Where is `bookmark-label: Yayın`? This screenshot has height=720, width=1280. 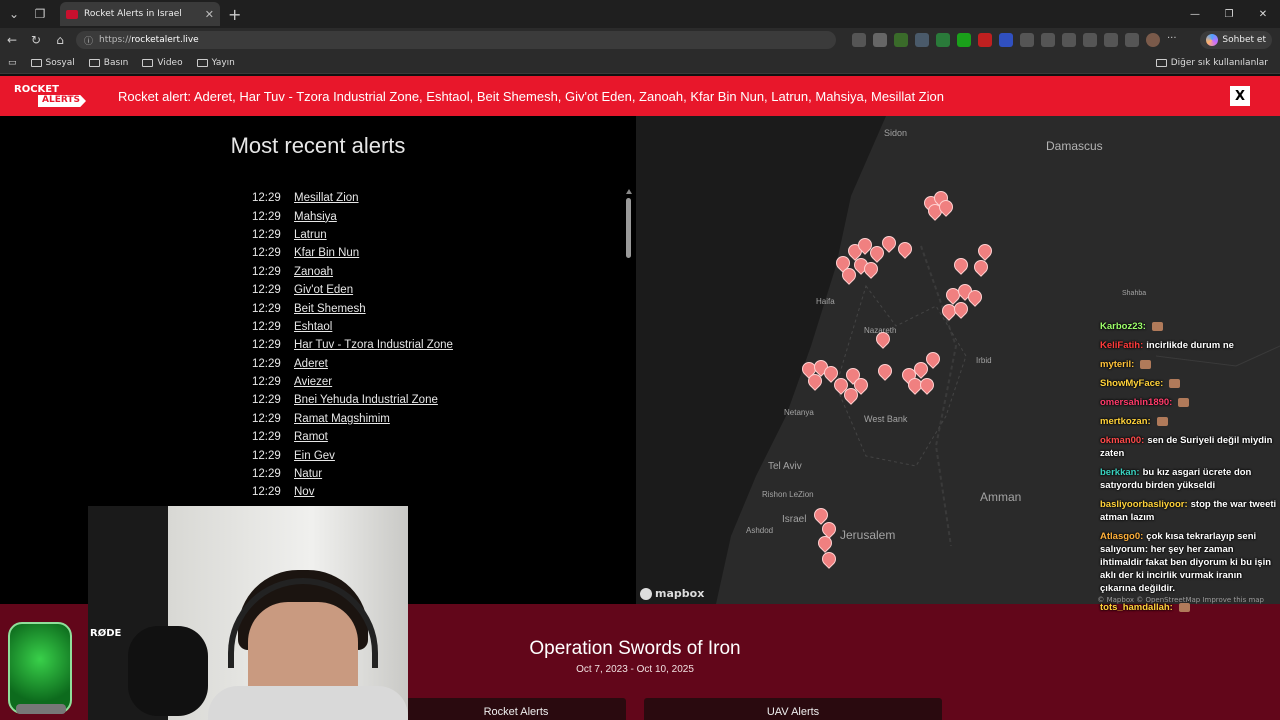 bookmark-label: Yayın is located at coordinates (223, 62).